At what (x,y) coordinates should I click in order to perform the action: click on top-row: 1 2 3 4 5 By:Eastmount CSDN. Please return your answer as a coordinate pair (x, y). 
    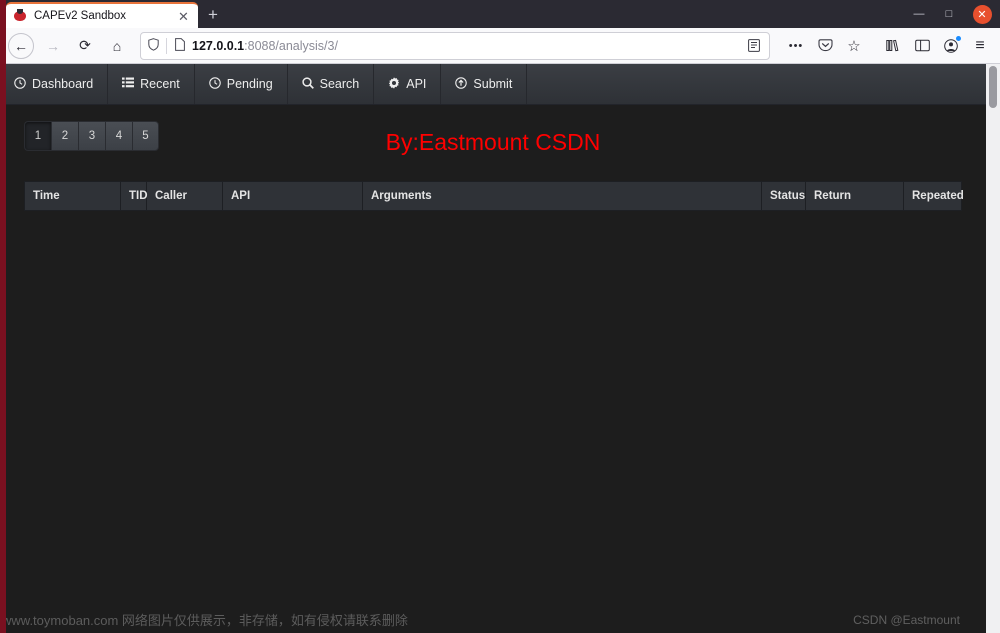
    Looking at the image, I should click on (493, 151).